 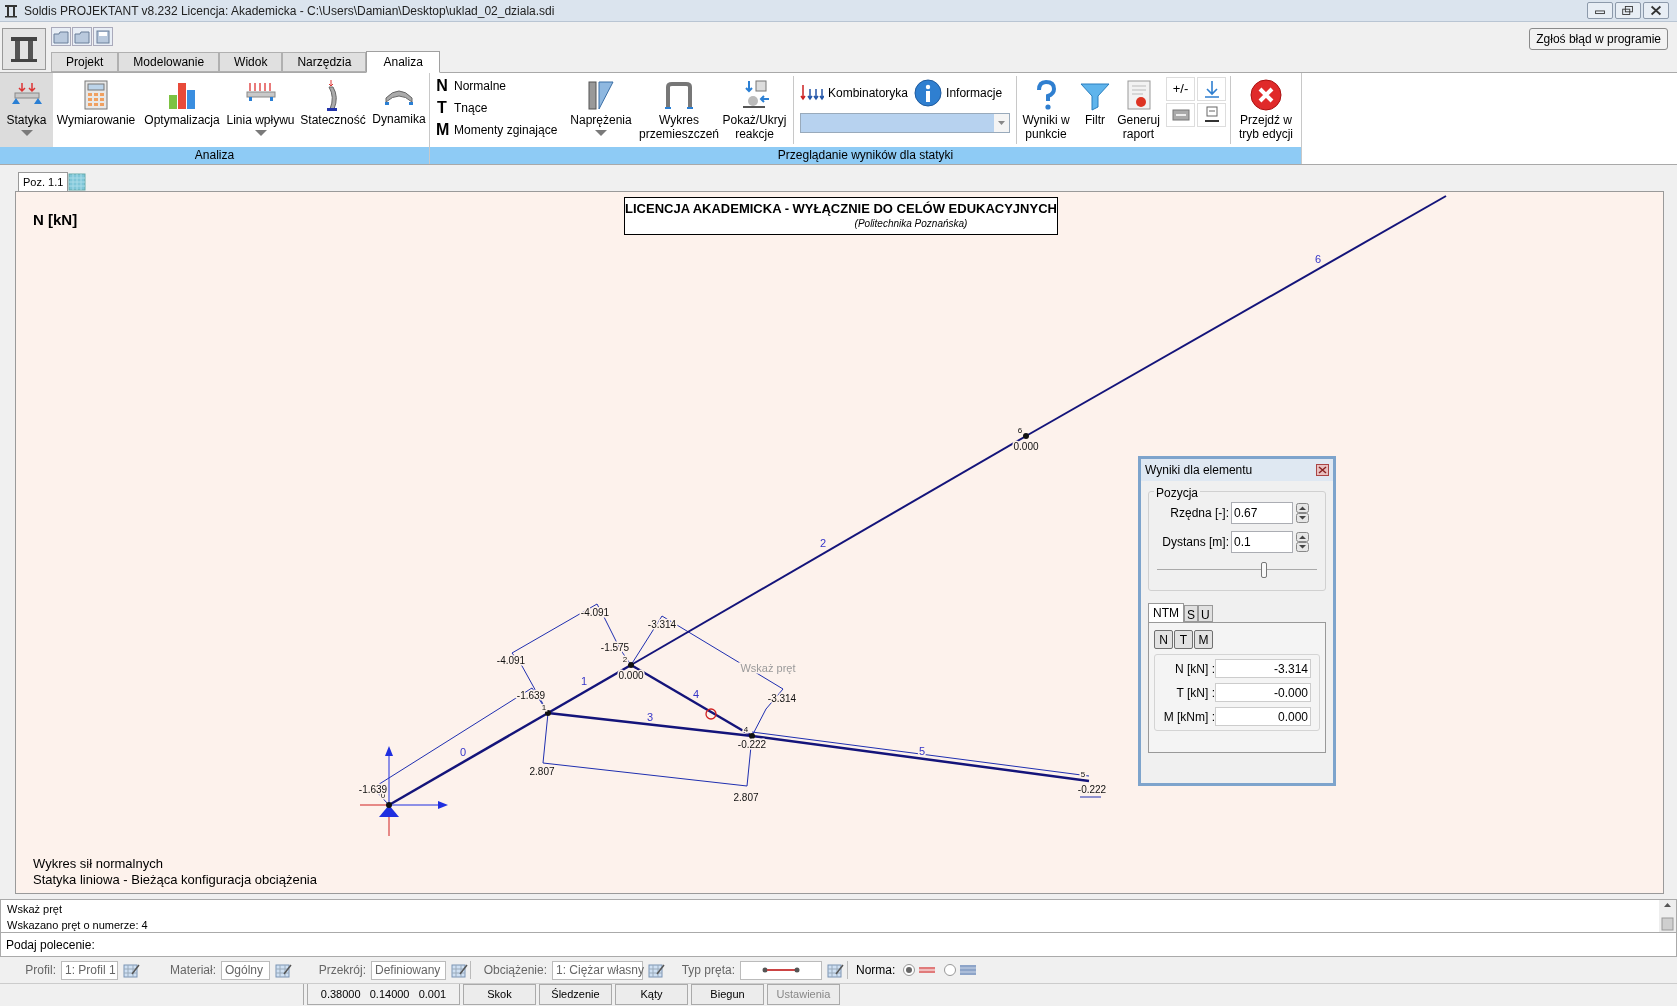 I want to click on message-line: Wskaż pręt, so click(x=35, y=909).